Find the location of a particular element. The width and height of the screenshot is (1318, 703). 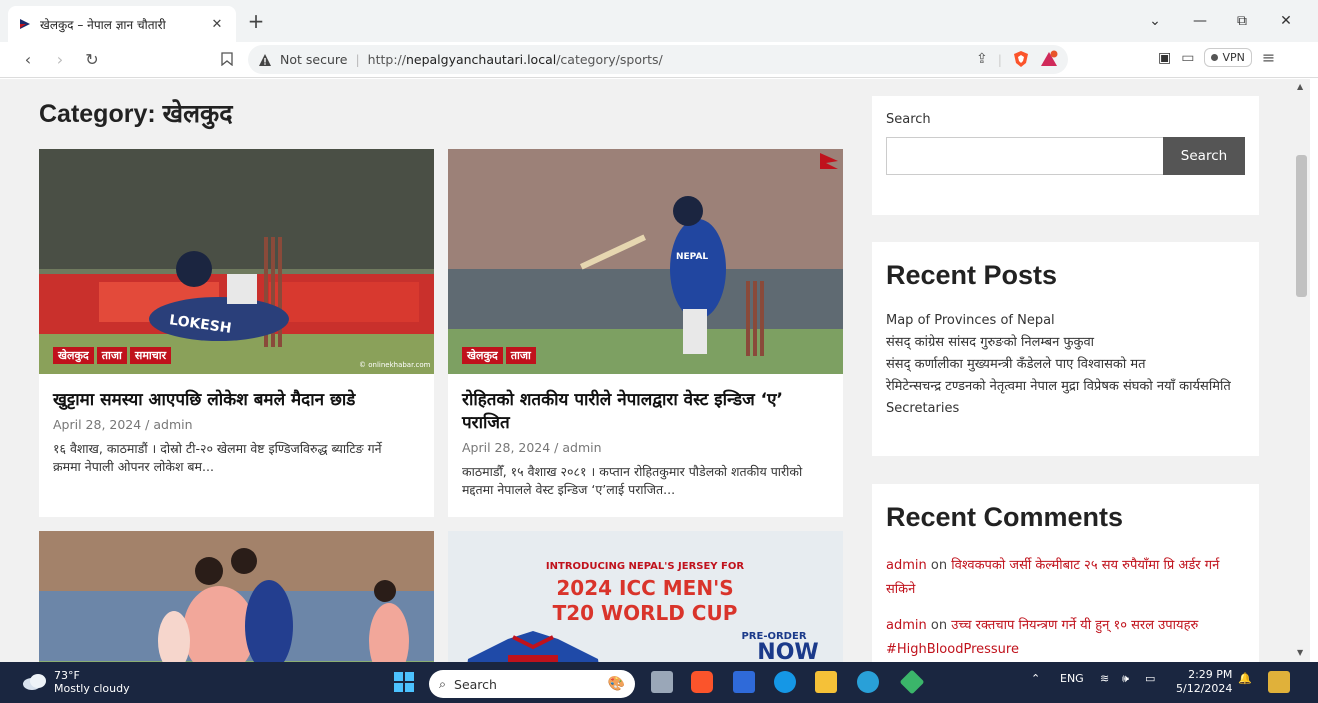

weather-widget: 73°F Mostly cloudy is located at coordinates (76, 682).